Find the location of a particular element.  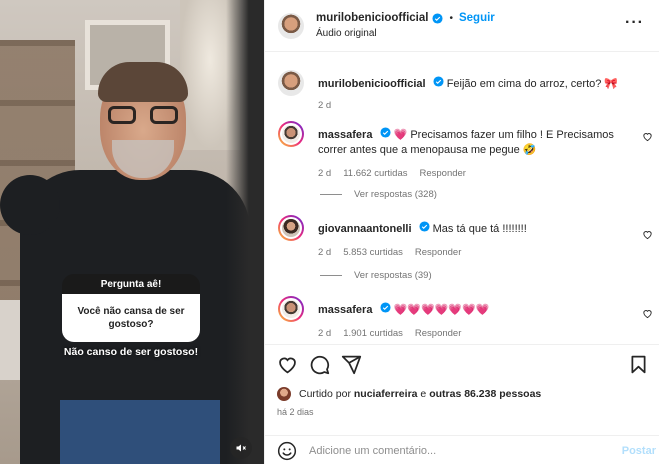

person-hair is located at coordinates (143, 82).